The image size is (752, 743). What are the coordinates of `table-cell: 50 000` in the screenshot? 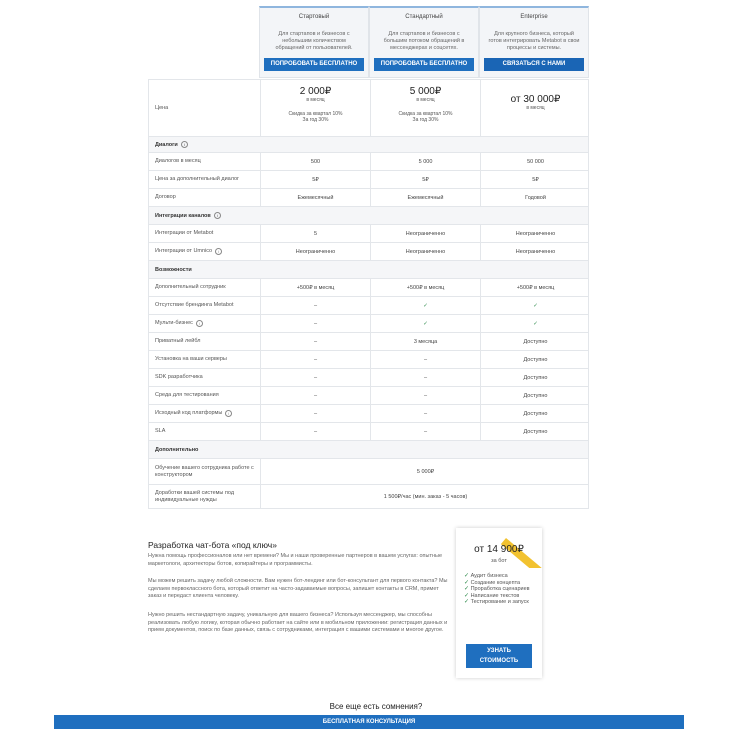 It's located at (535, 161).